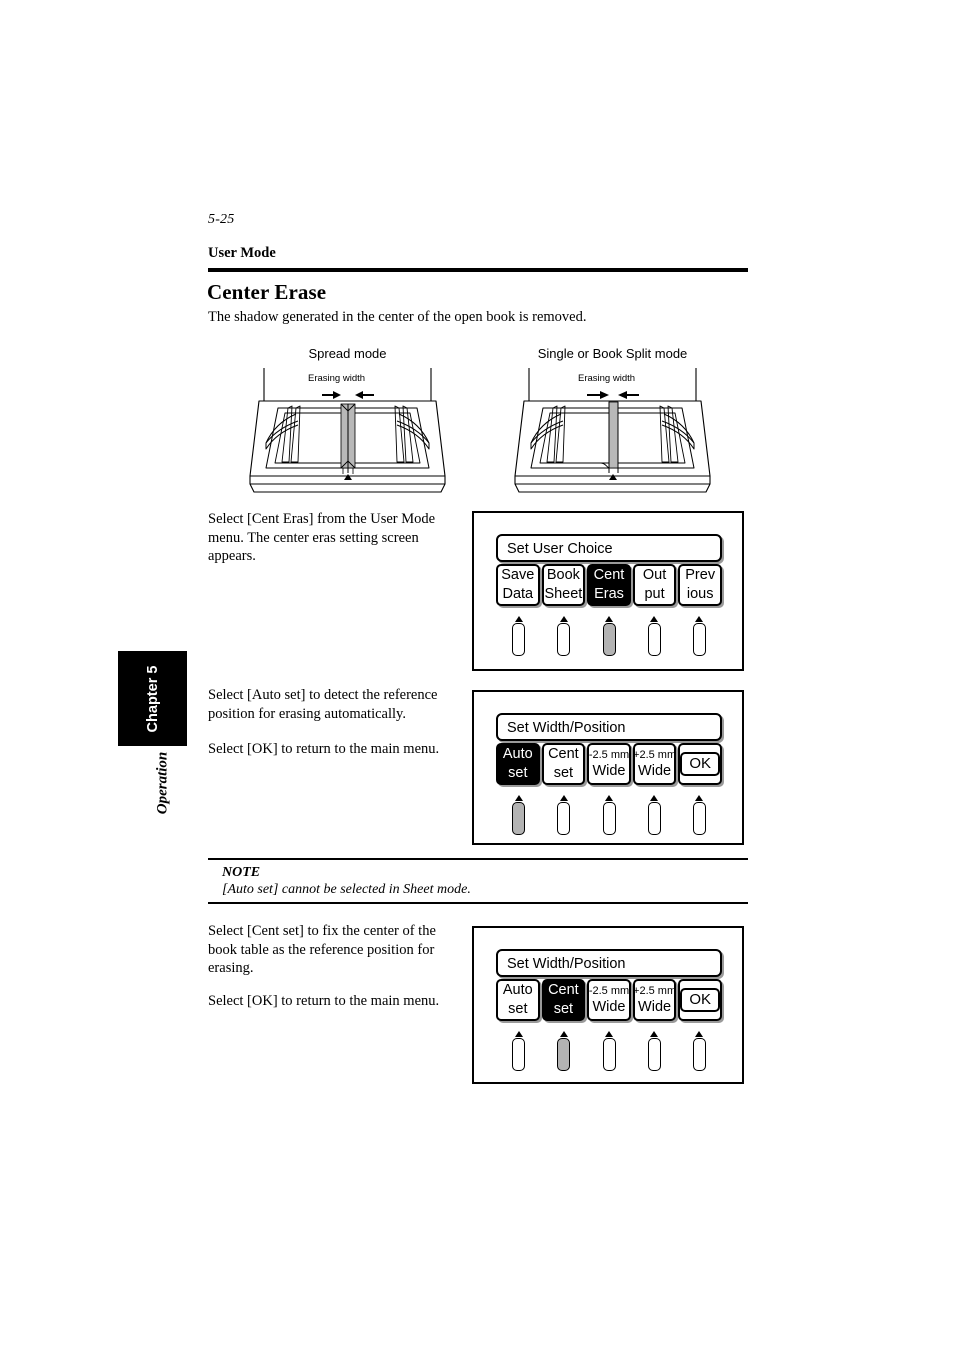 This screenshot has height=1351, width=954. I want to click on note-label: NOTE, so click(241, 872).